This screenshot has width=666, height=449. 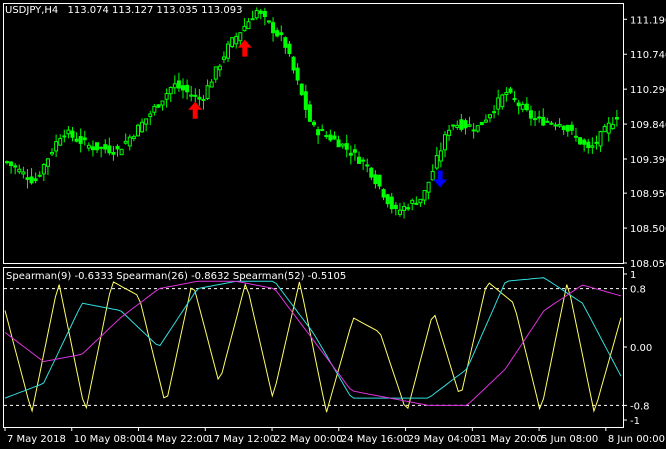 I want to click on time-axis-label: 22 May 00:00, so click(x=308, y=439).